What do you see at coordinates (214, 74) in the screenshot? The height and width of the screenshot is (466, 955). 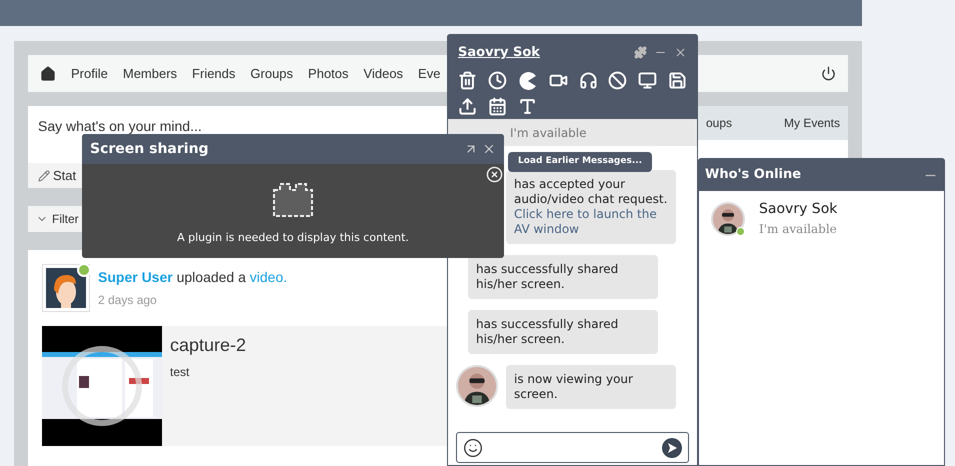 I see `nav-link: Friends` at bounding box center [214, 74].